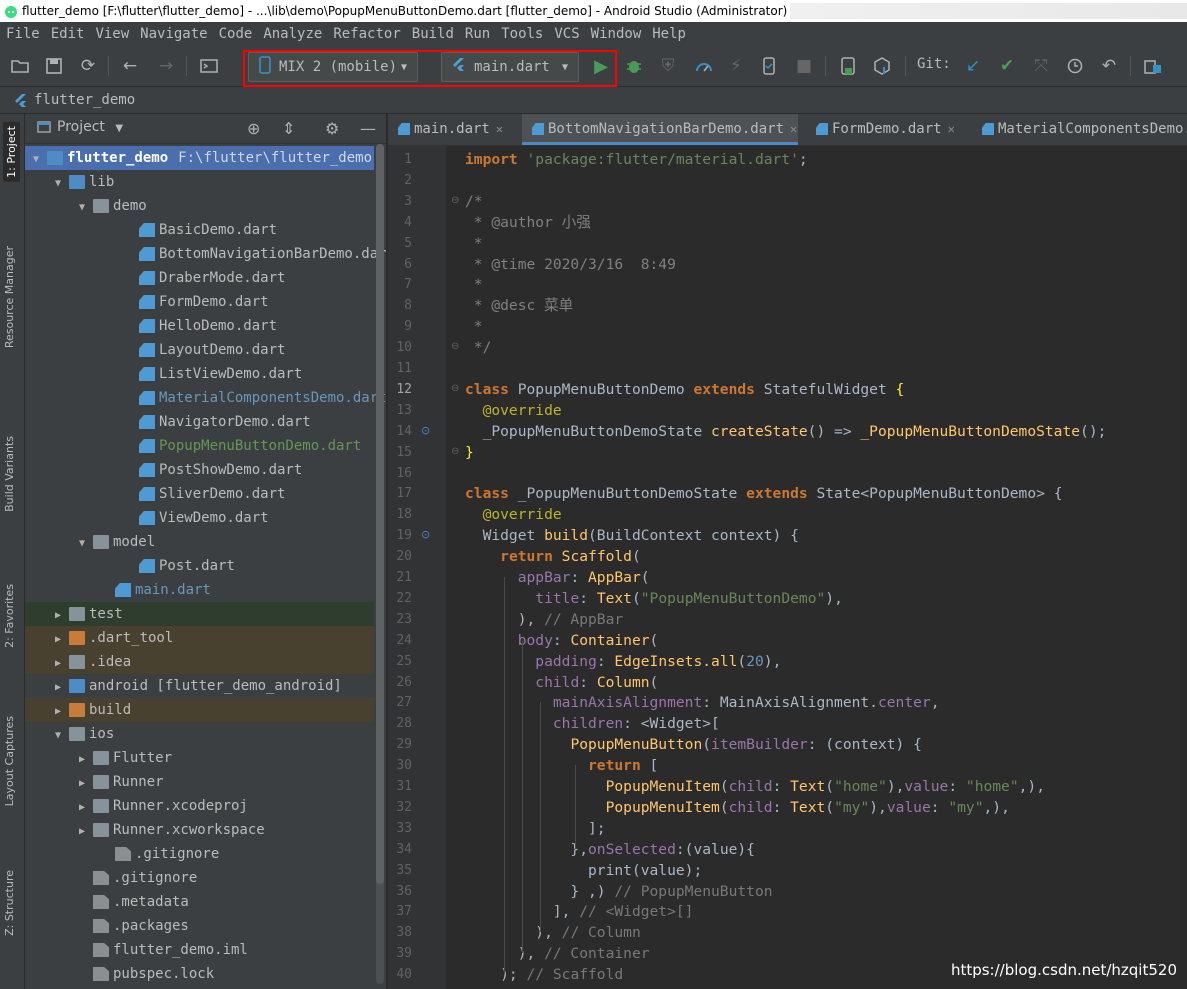  Describe the element at coordinates (199, 302) in the screenshot. I see `tree-item: FormDemo.dart` at that location.